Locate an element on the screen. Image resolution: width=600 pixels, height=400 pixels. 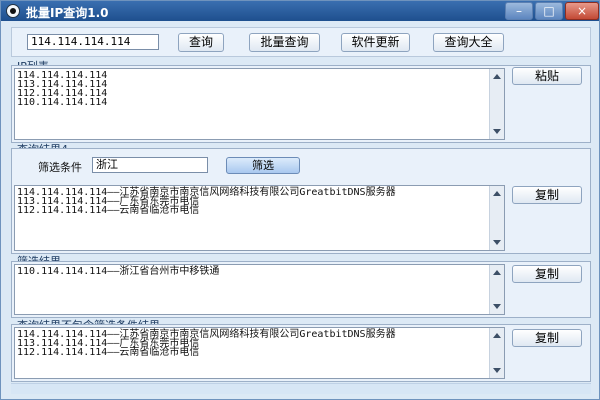
software-update-button: 软件更新 is located at coordinates (375, 42).